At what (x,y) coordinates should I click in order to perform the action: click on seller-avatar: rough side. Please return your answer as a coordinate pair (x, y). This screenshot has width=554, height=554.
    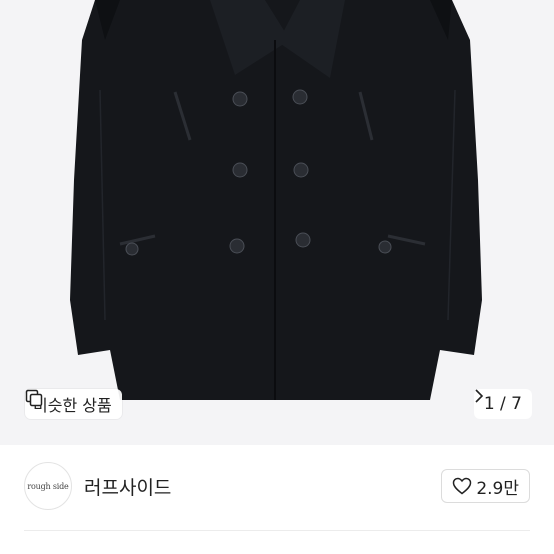
    Looking at the image, I should click on (48, 486).